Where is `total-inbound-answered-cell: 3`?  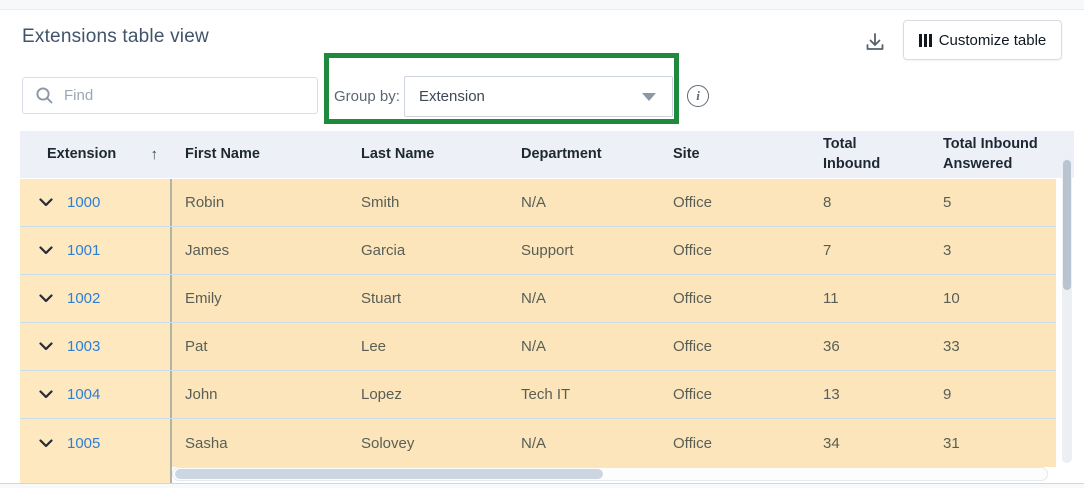 total-inbound-answered-cell: 3 is located at coordinates (947, 250).